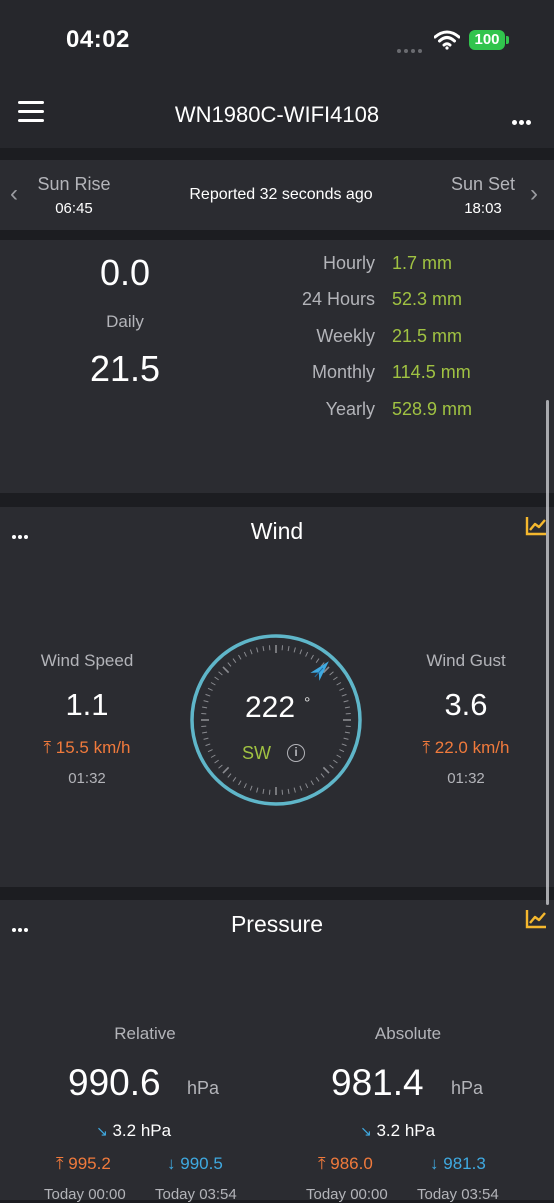  Describe the element at coordinates (307, 263) in the screenshot. I see `rain-hourly-label: Hourly` at that location.